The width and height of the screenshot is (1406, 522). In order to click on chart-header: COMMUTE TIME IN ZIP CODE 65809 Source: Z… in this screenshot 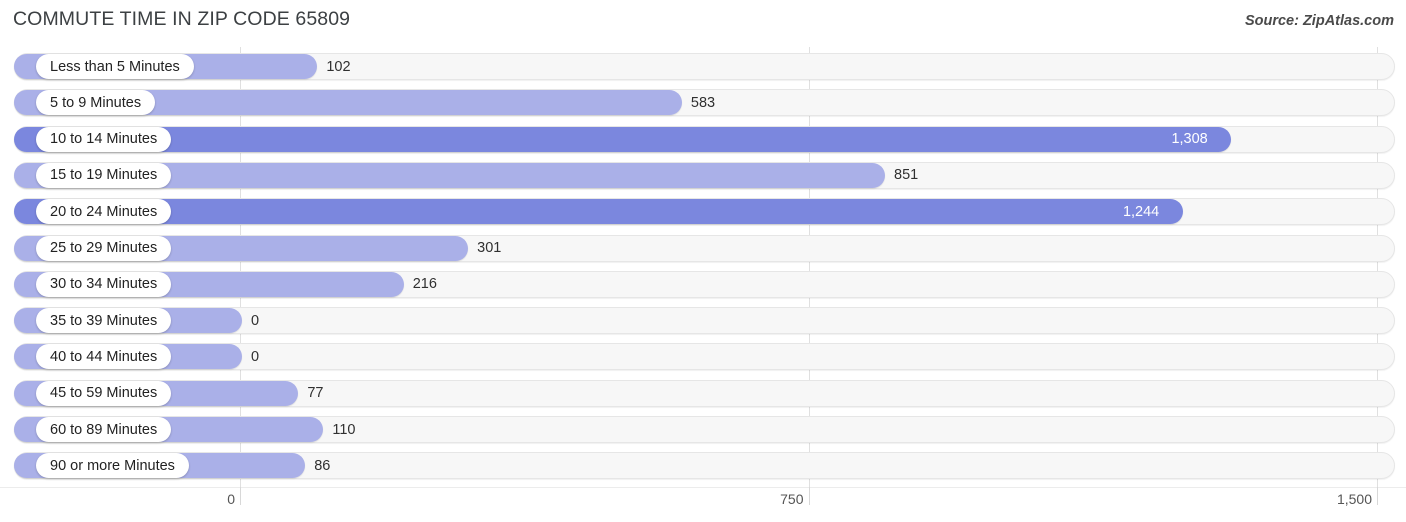, I will do `click(703, 22)`.